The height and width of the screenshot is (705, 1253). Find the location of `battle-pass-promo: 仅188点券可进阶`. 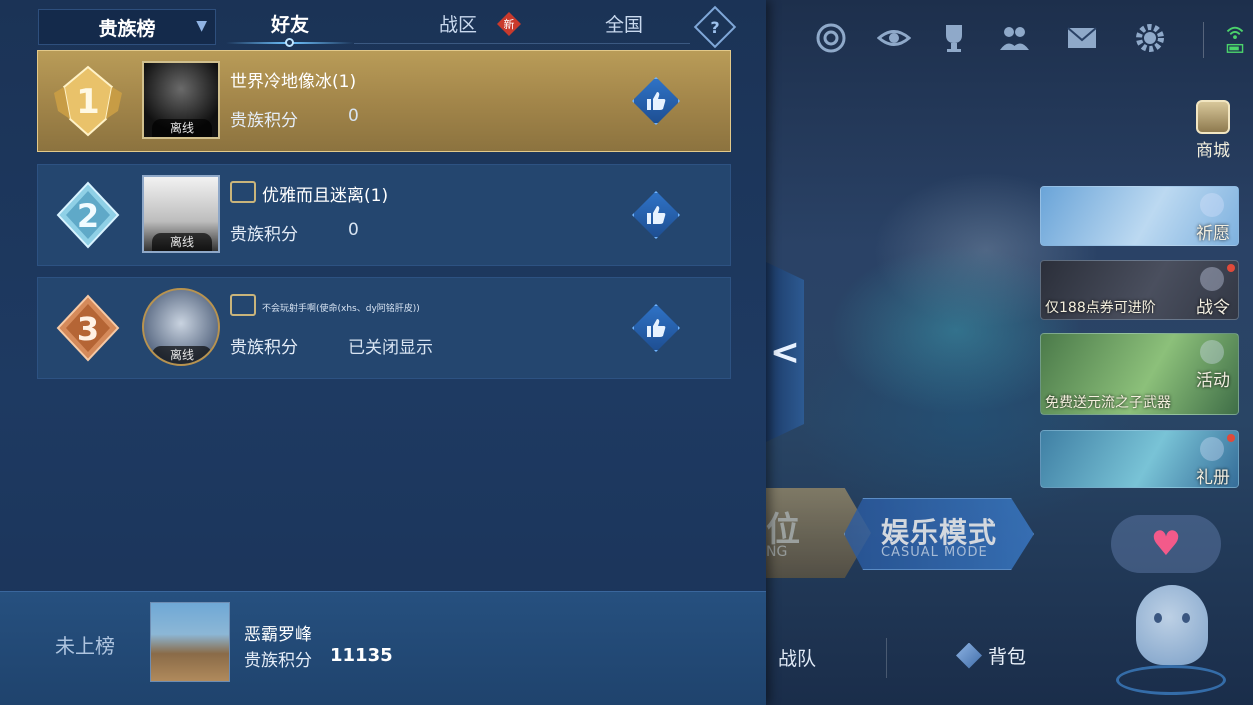

battle-pass-promo: 仅188点券可进阶 is located at coordinates (1100, 308).